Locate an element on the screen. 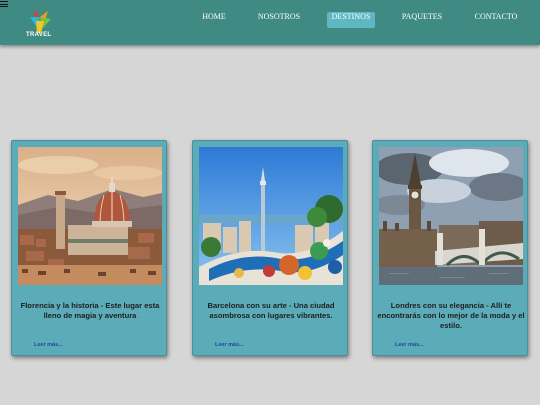 The height and width of the screenshot is (405, 540). main-nav: HOME NOSOTROS DESTINOS PAQUETES CONTACTO is located at coordinates (270, 20).